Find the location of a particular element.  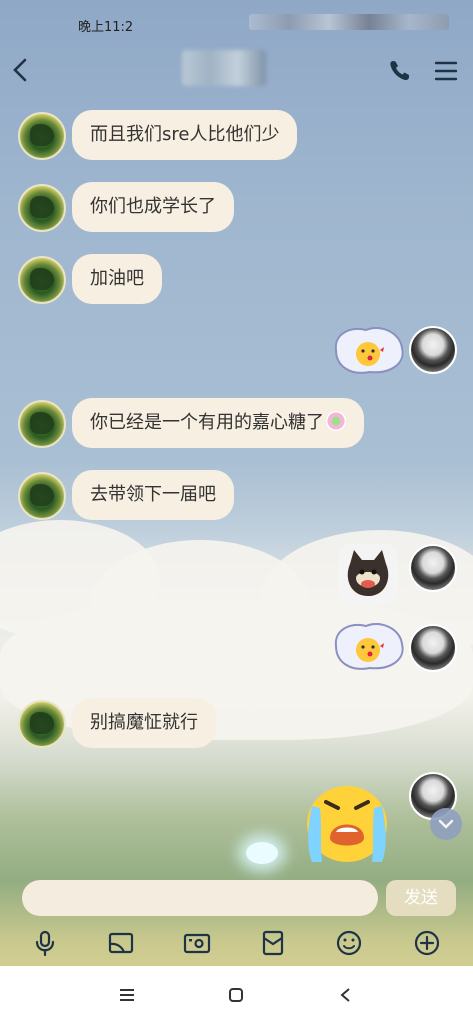

chat-header is located at coordinates (236, 70).